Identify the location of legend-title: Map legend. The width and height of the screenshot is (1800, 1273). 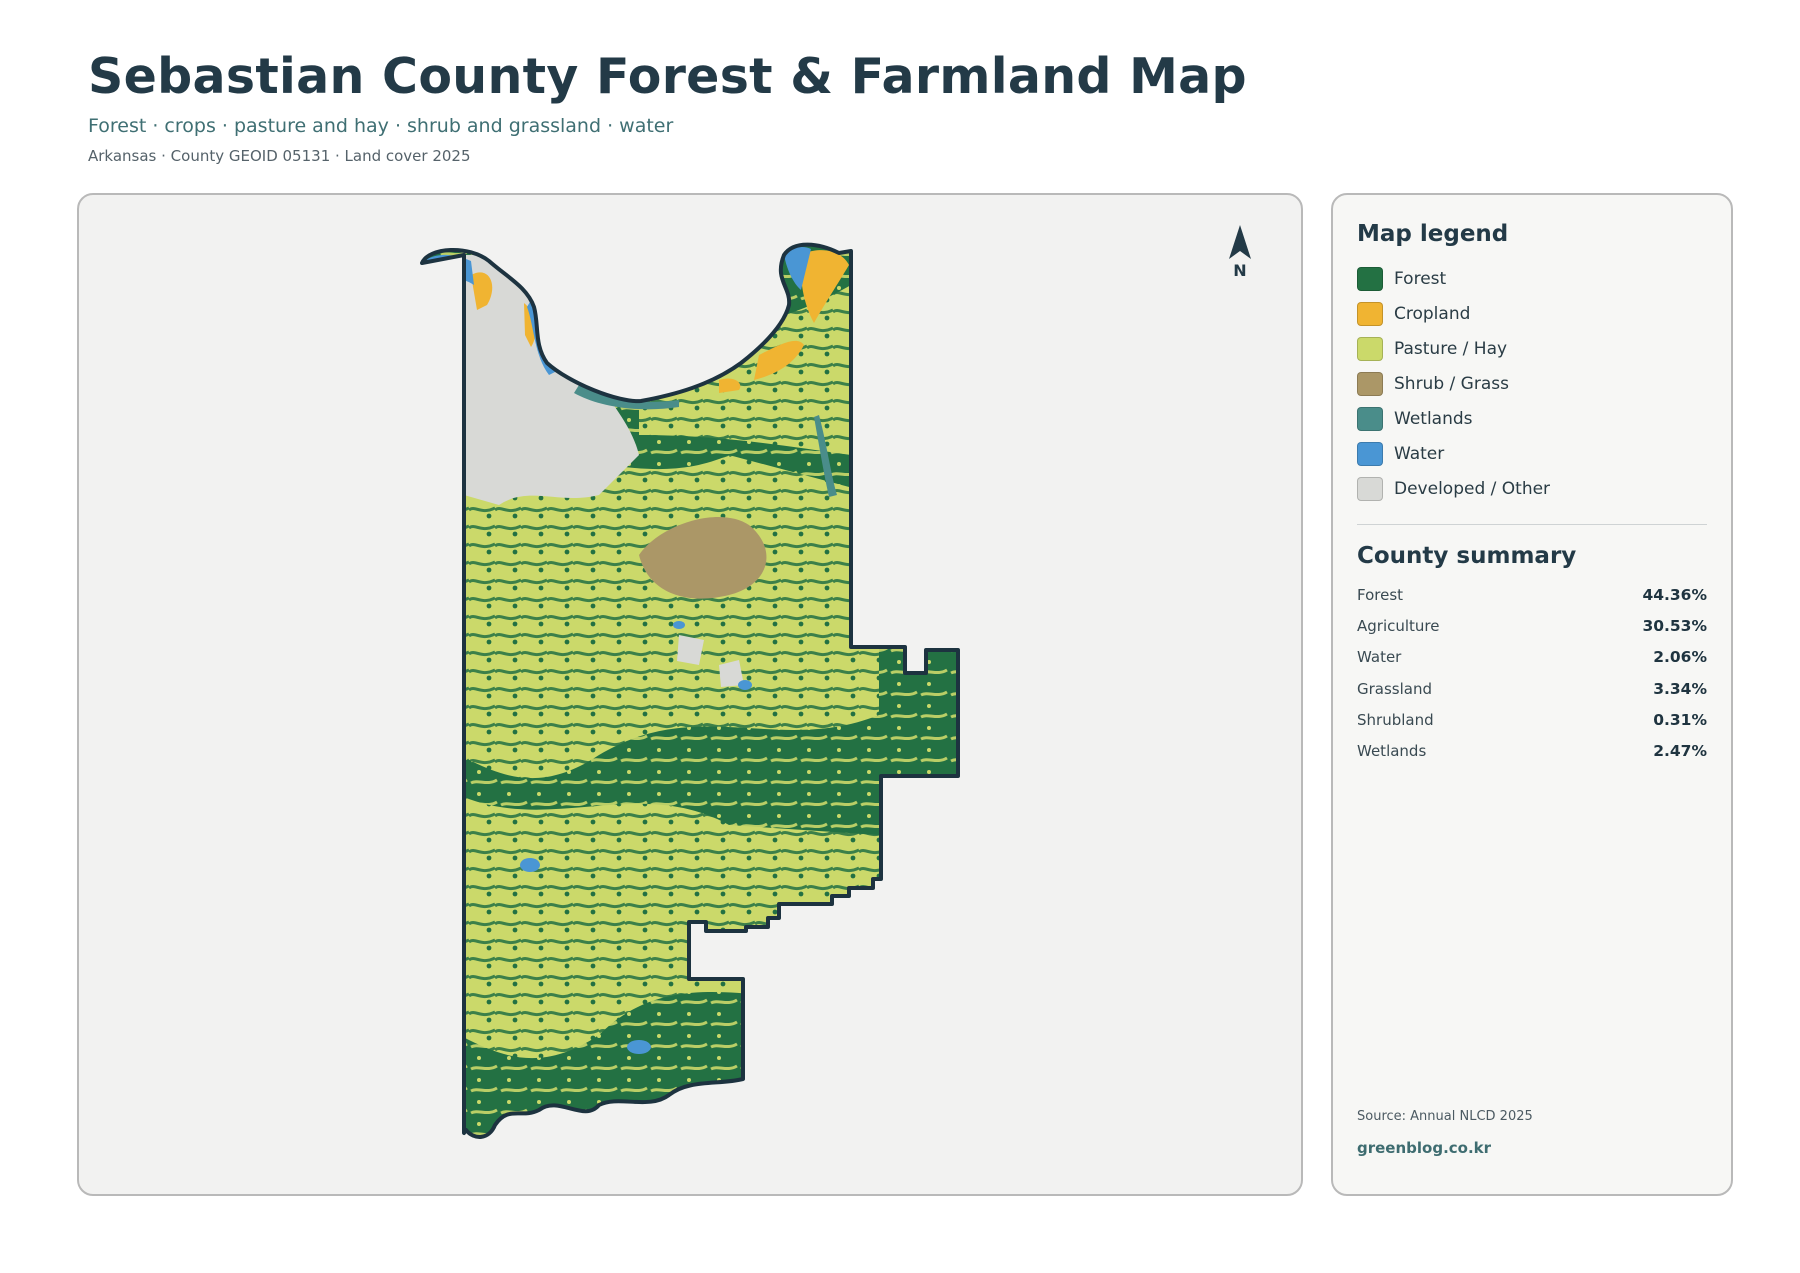
(1433, 234).